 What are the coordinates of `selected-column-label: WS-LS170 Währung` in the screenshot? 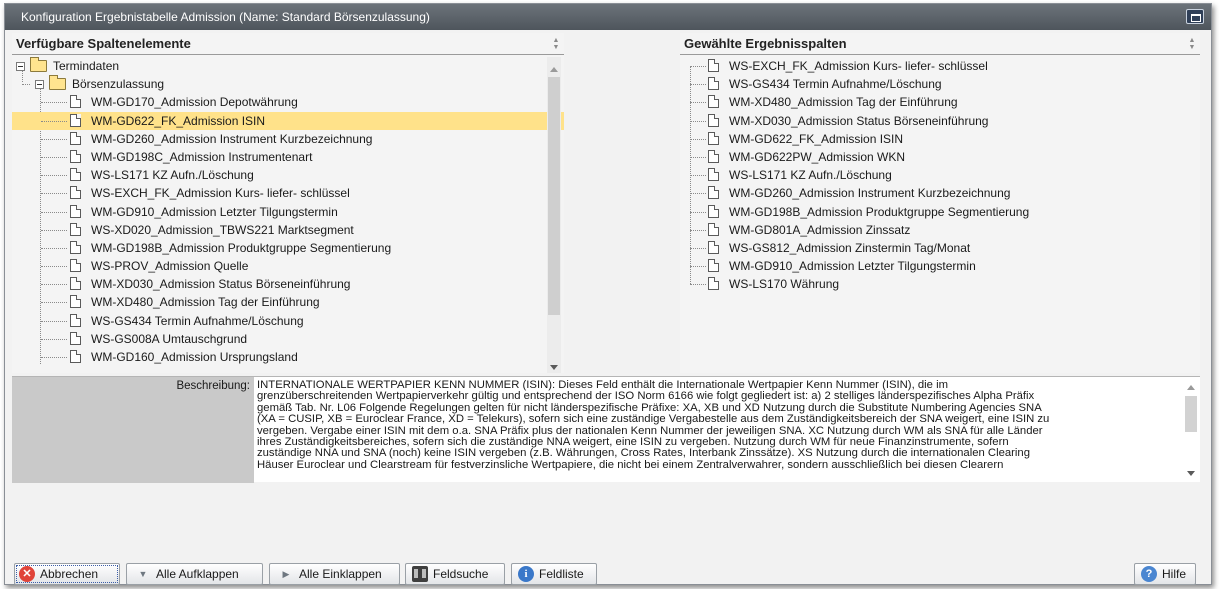 It's located at (784, 284).